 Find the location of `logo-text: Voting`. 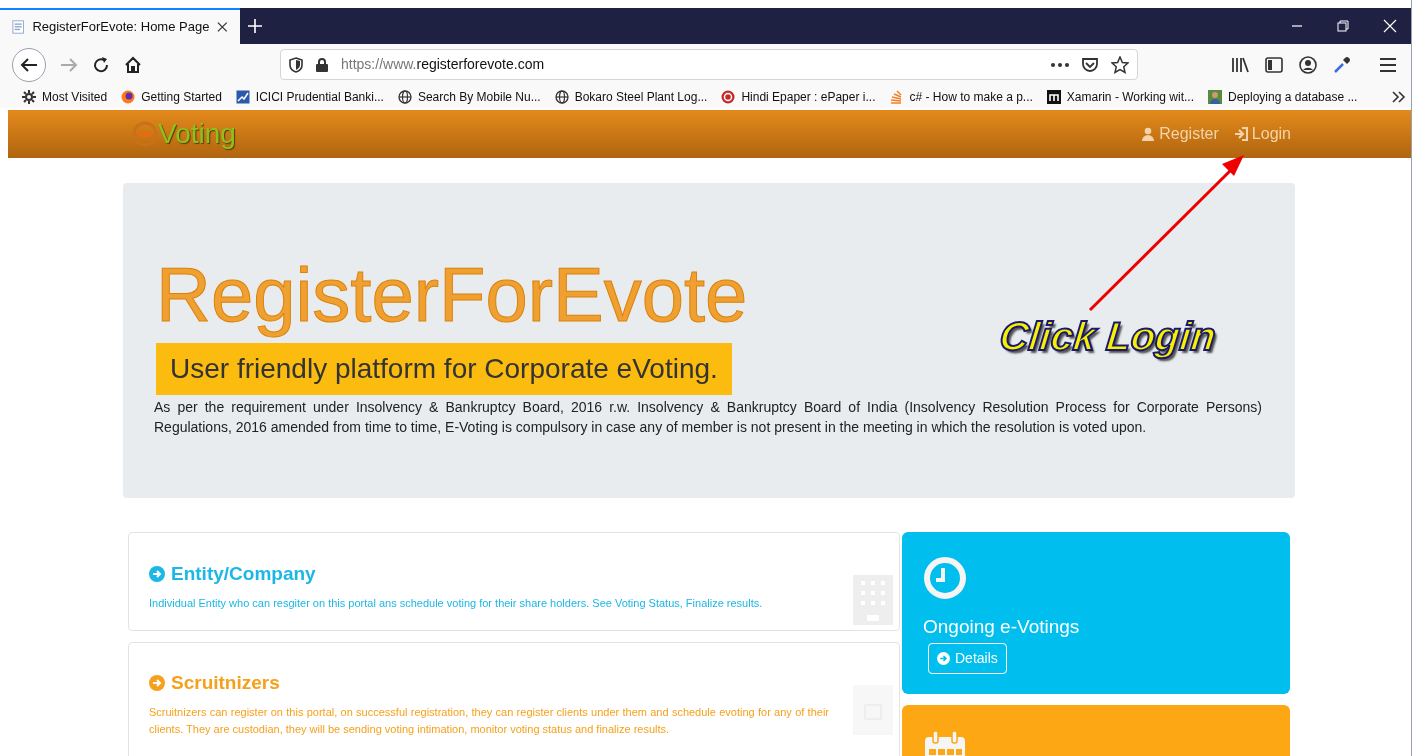

logo-text: Voting is located at coordinates (197, 134).